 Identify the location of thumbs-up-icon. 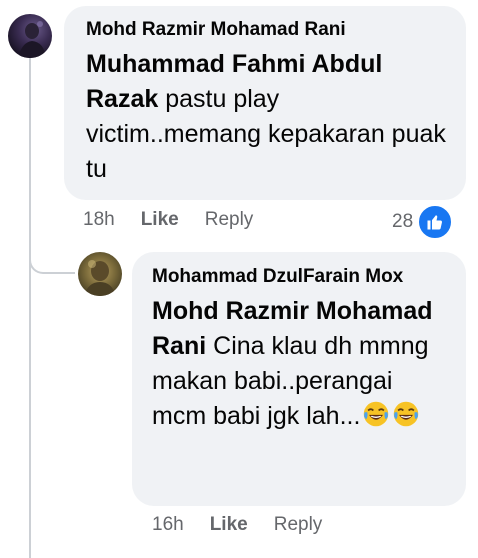
(435, 222).